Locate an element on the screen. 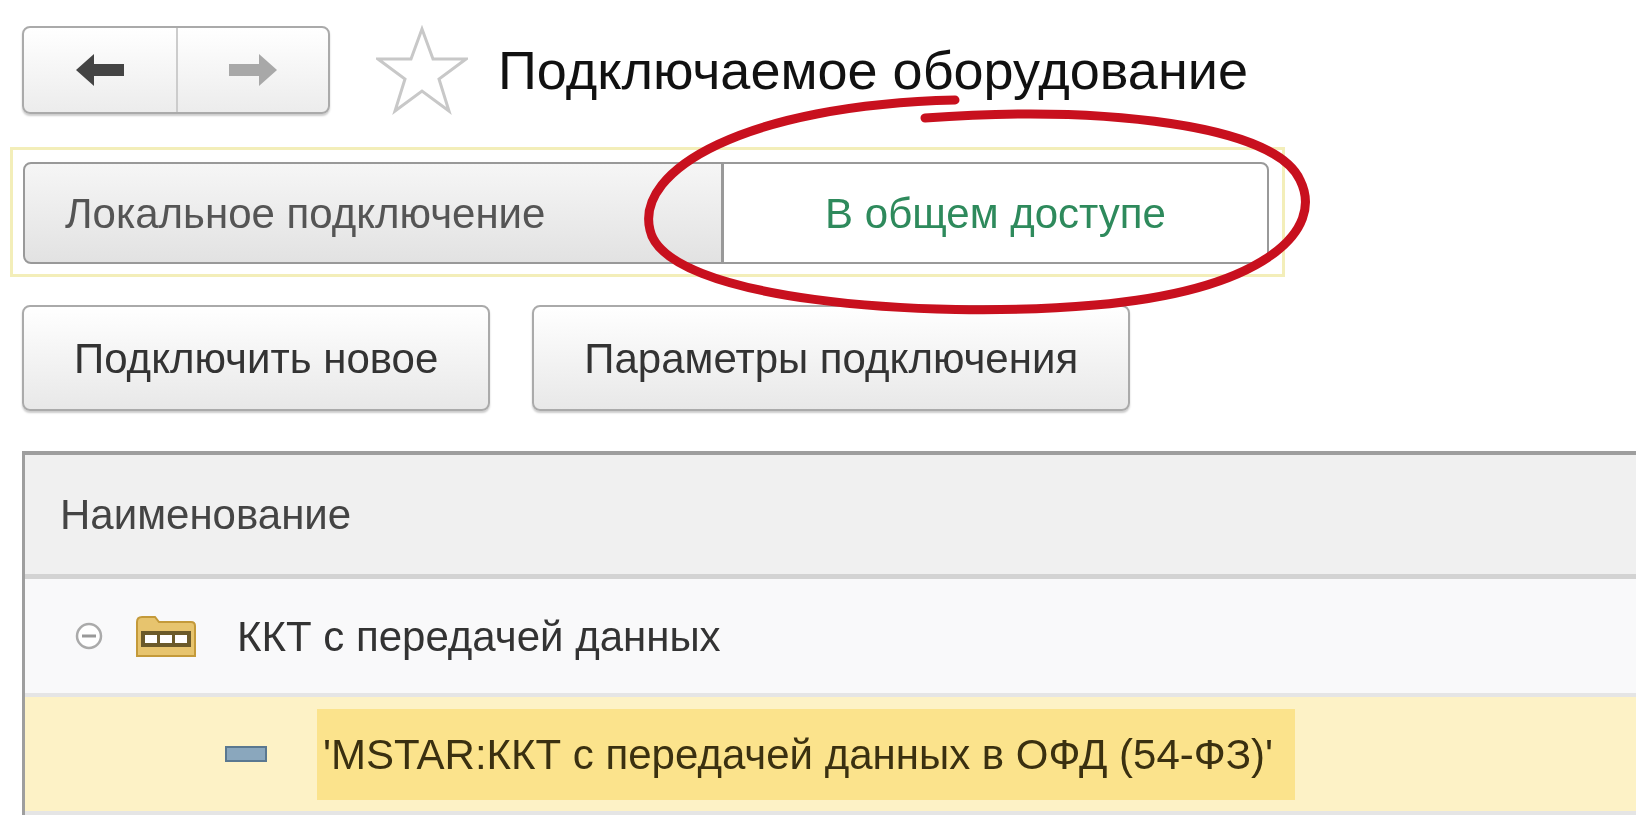 Image resolution: width=1636 pixels, height=818 pixels. table-cell-text: ККТ с передачей данных is located at coordinates (479, 636).